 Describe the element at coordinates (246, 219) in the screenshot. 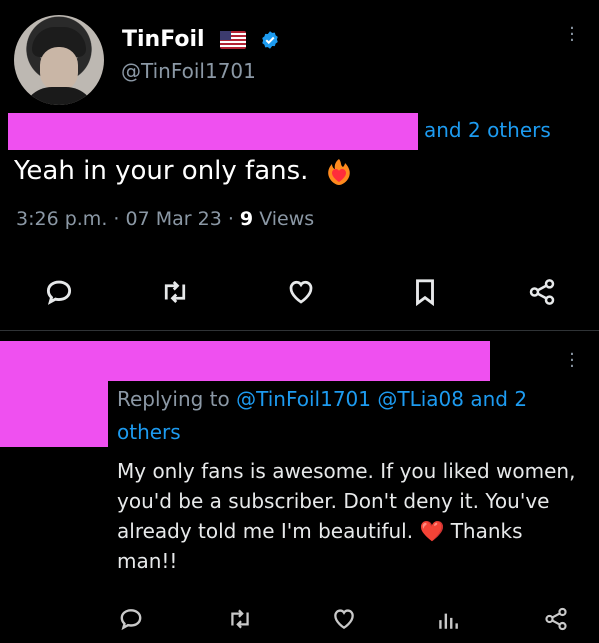

I see `views-count: 9` at that location.